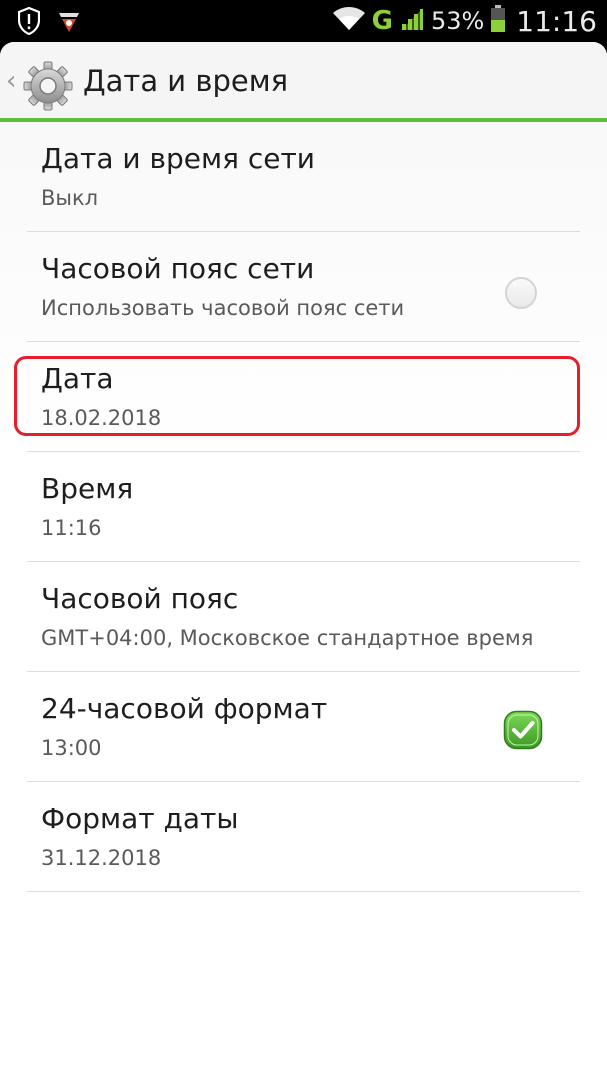  I want to click on network-timezone-checkbox, so click(521, 293).